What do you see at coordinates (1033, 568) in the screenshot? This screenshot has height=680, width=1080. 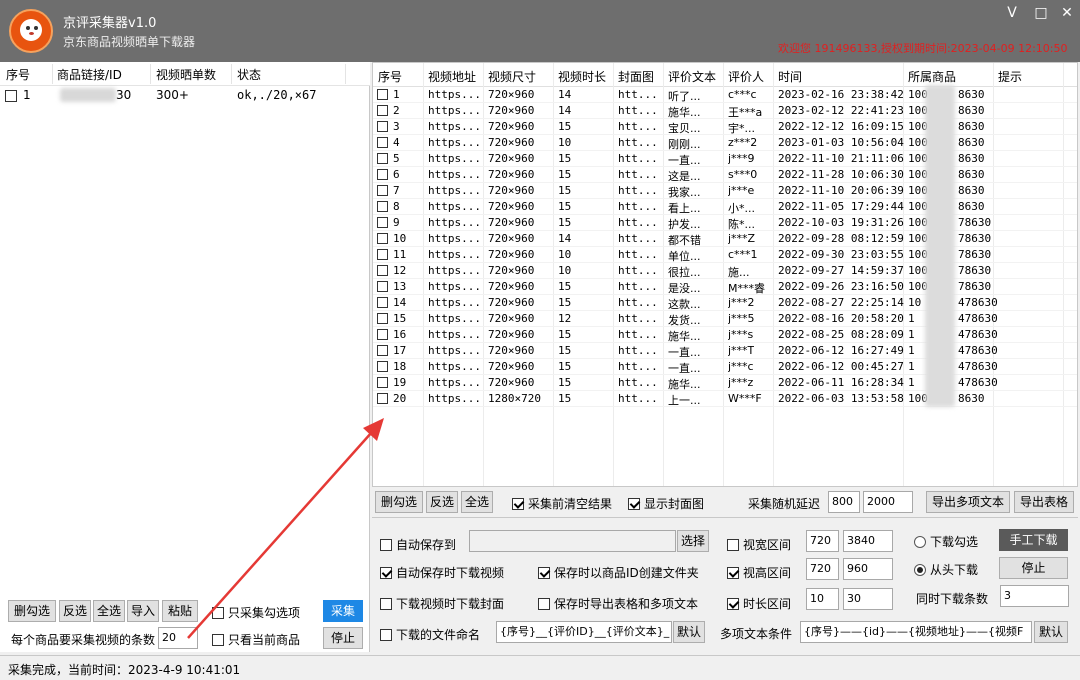 I see `download-stop-button: 停止` at bounding box center [1033, 568].